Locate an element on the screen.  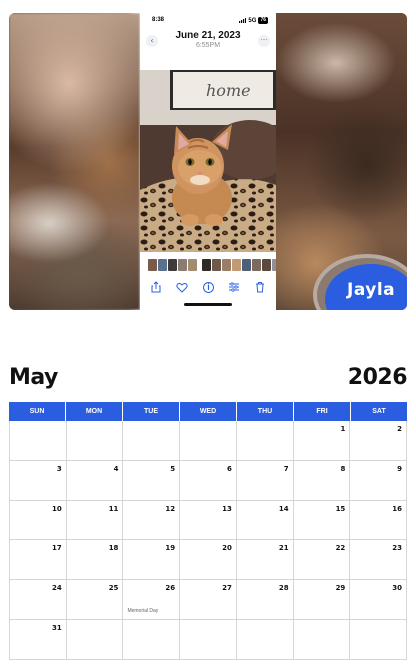
day-cell-20: 20 is located at coordinates (208, 560).